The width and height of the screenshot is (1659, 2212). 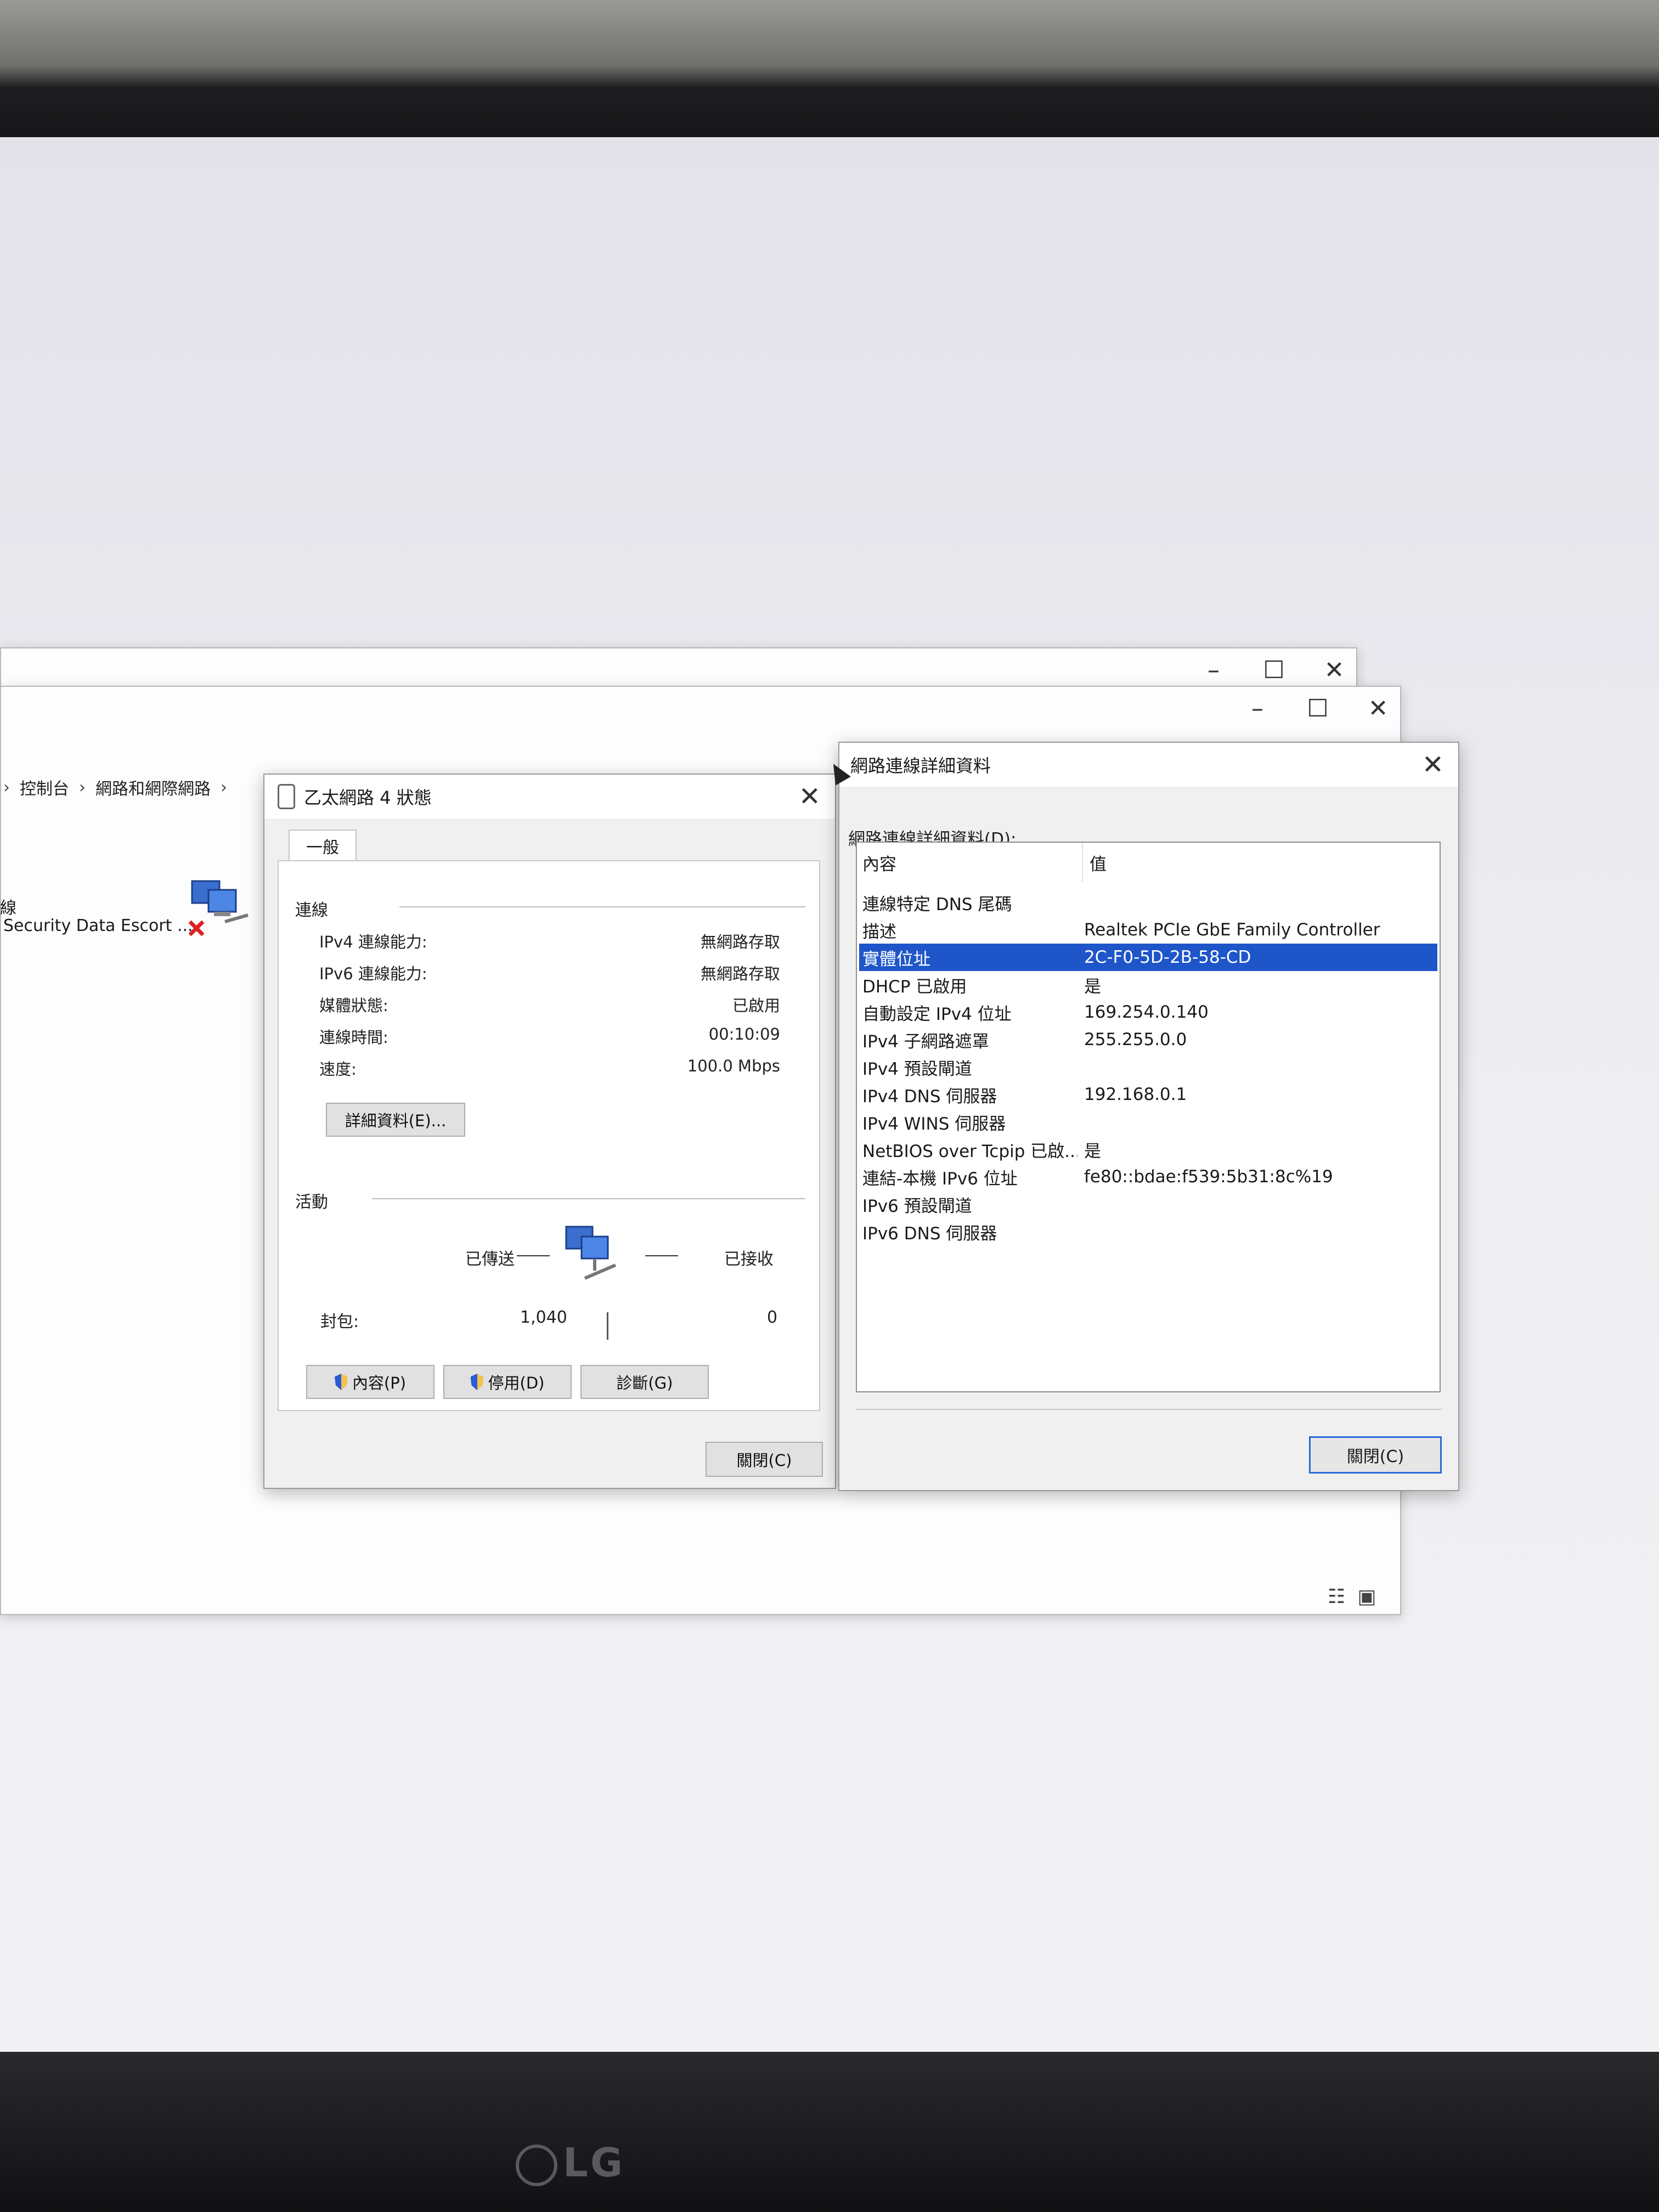 What do you see at coordinates (549, 1005) in the screenshot?
I see `media-state-row: 媒體狀態: 已啟用` at bounding box center [549, 1005].